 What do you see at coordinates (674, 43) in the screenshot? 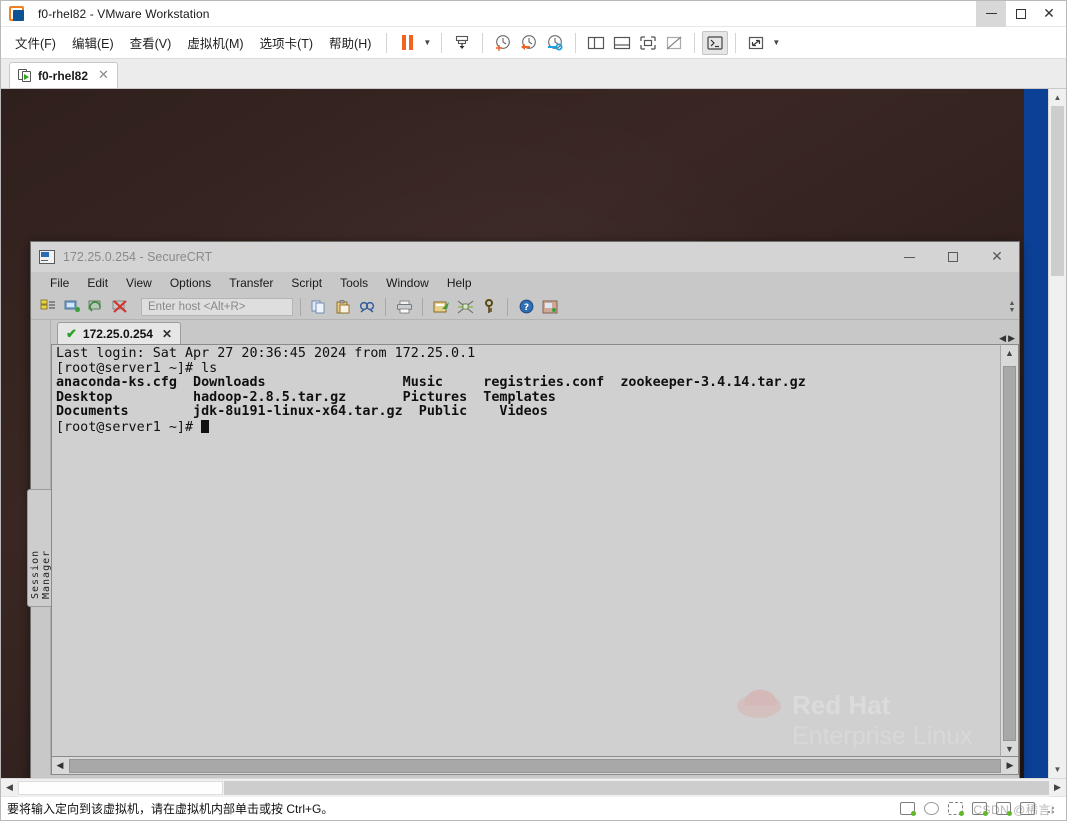
I see `unity-mode-icon` at bounding box center [674, 43].